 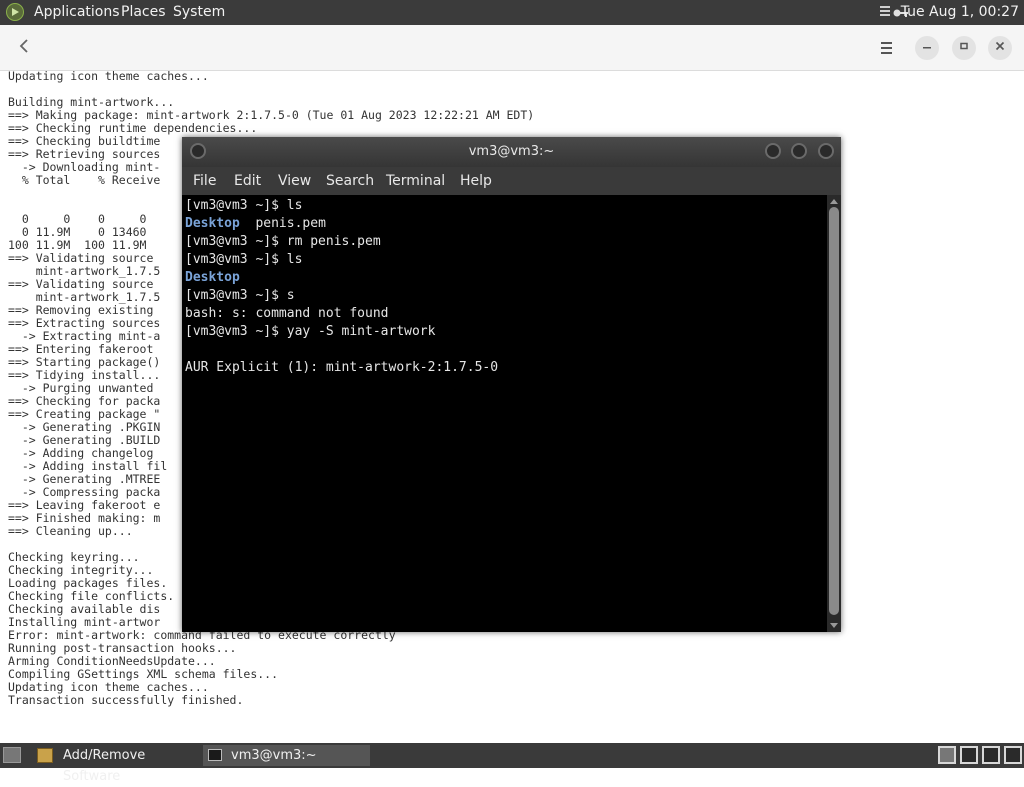 What do you see at coordinates (1013, 755) in the screenshot?
I see `workspace-4-button` at bounding box center [1013, 755].